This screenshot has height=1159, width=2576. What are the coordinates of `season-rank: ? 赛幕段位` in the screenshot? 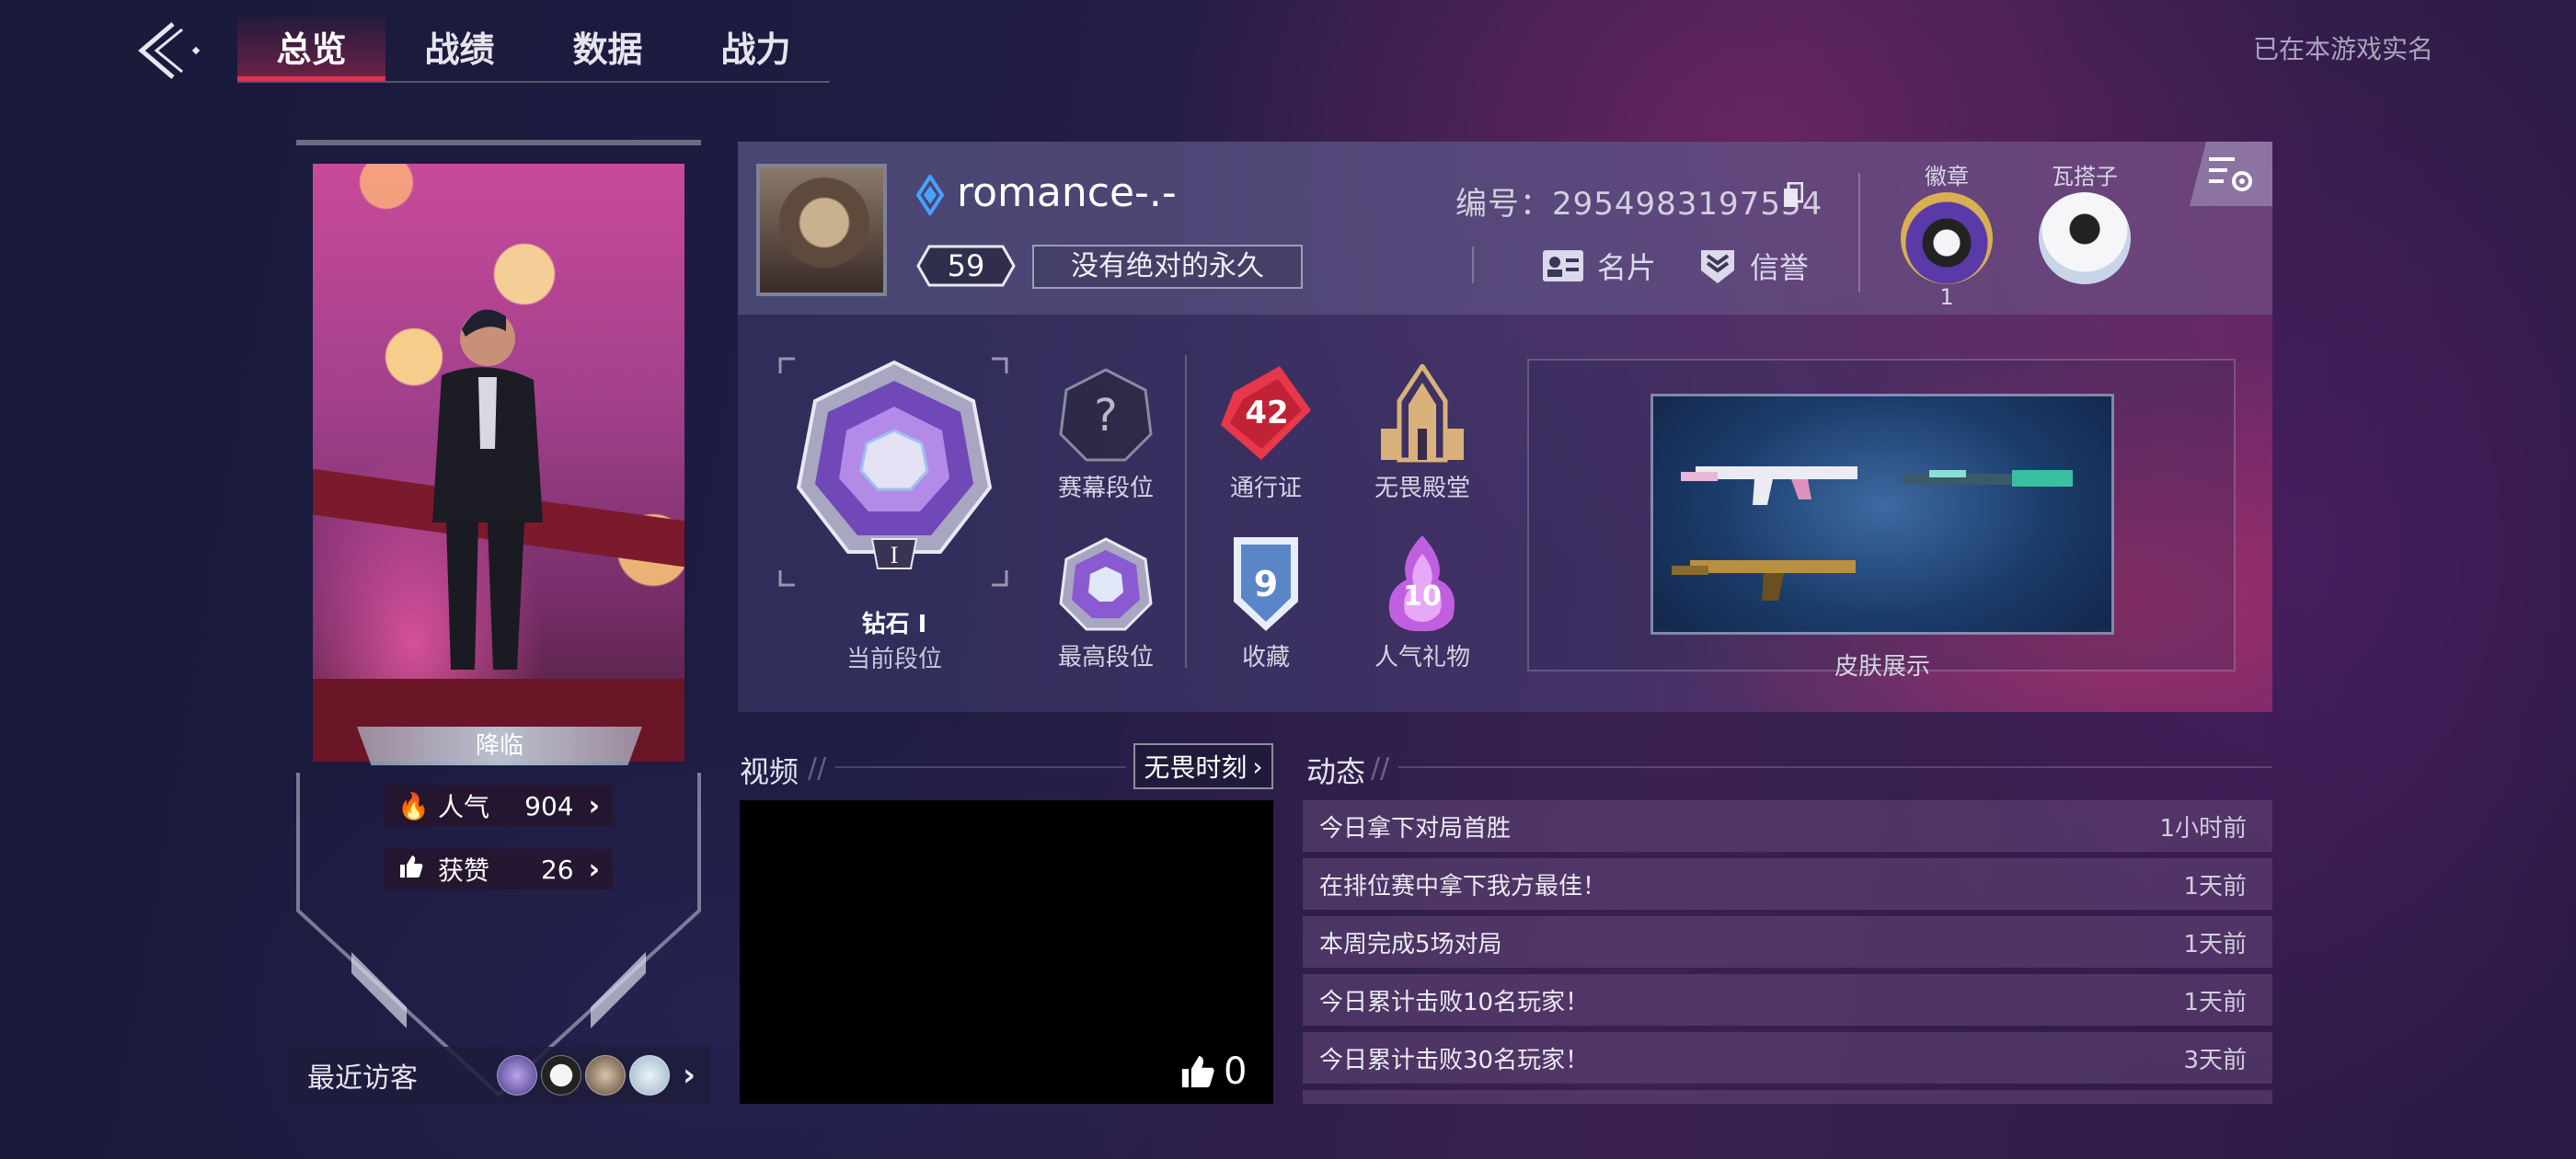 It's located at (1105, 433).